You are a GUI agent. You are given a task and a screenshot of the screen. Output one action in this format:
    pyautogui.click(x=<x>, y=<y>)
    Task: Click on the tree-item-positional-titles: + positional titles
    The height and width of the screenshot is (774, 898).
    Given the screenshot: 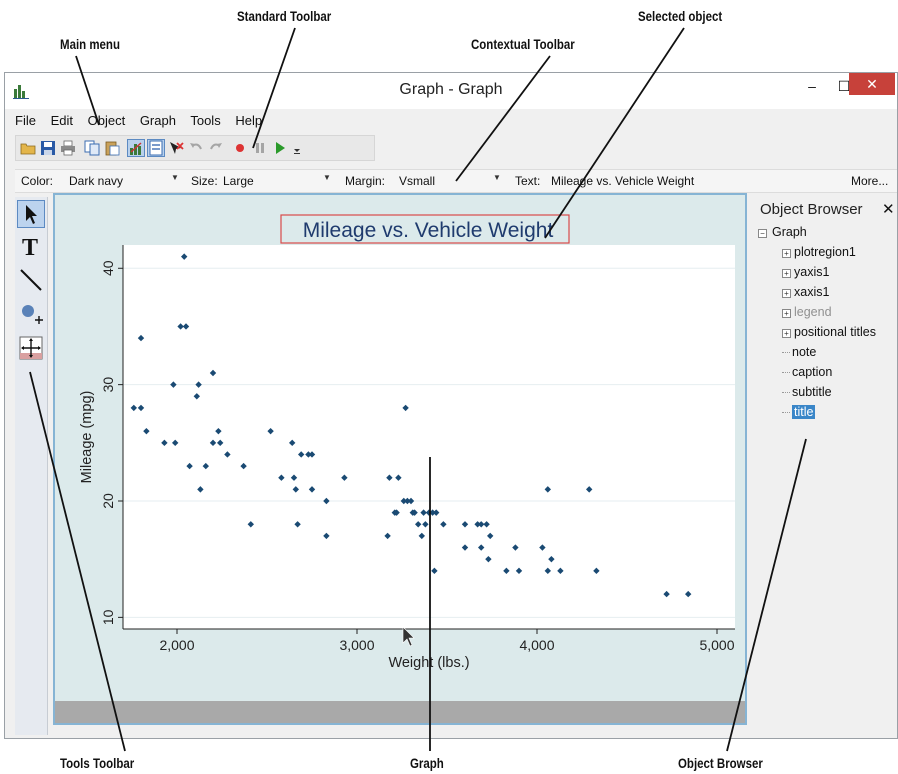 What is the action you would take?
    pyautogui.click(x=829, y=332)
    